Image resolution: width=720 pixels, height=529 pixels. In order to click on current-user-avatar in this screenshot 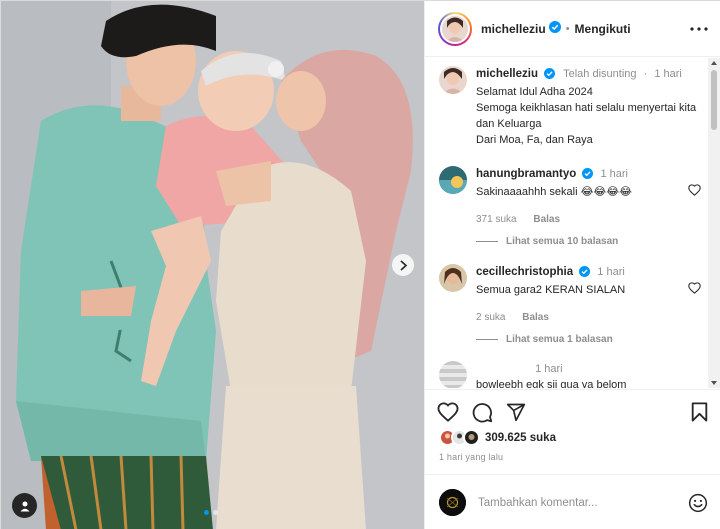, I will do `click(452, 502)`.